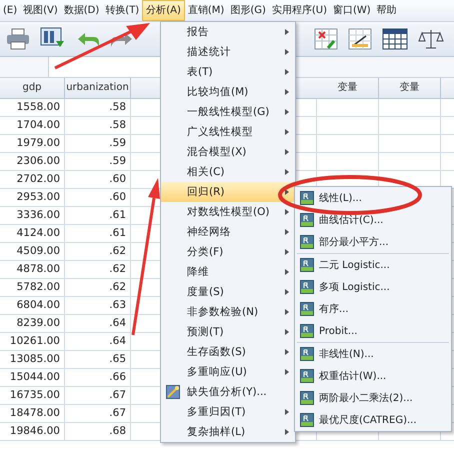 Image resolution: width=454 pixels, height=449 pixels. What do you see at coordinates (228, 412) in the screenshot?
I see `menu-item: 多重归因(T)` at bounding box center [228, 412].